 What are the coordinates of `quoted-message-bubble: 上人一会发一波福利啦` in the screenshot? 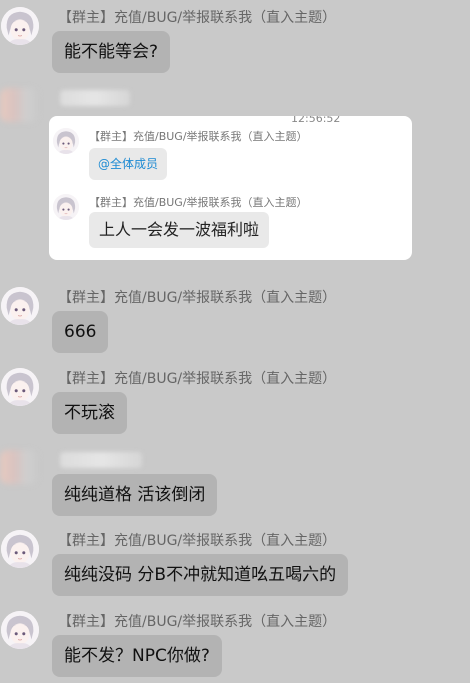 It's located at (179, 230).